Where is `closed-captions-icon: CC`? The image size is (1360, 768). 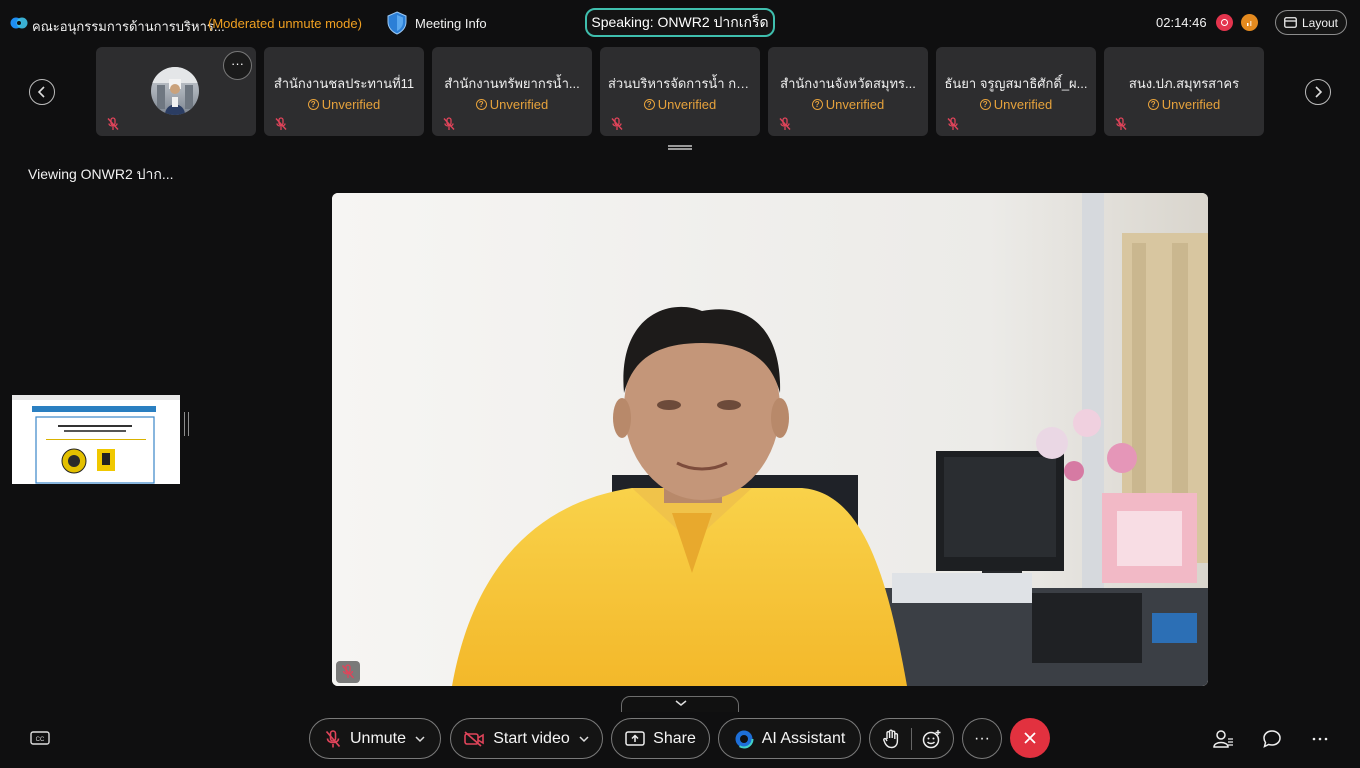 closed-captions-icon: CC is located at coordinates (40, 738).